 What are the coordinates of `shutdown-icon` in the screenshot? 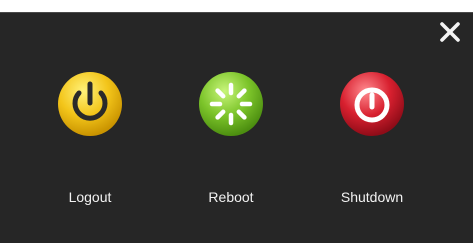 It's located at (372, 104).